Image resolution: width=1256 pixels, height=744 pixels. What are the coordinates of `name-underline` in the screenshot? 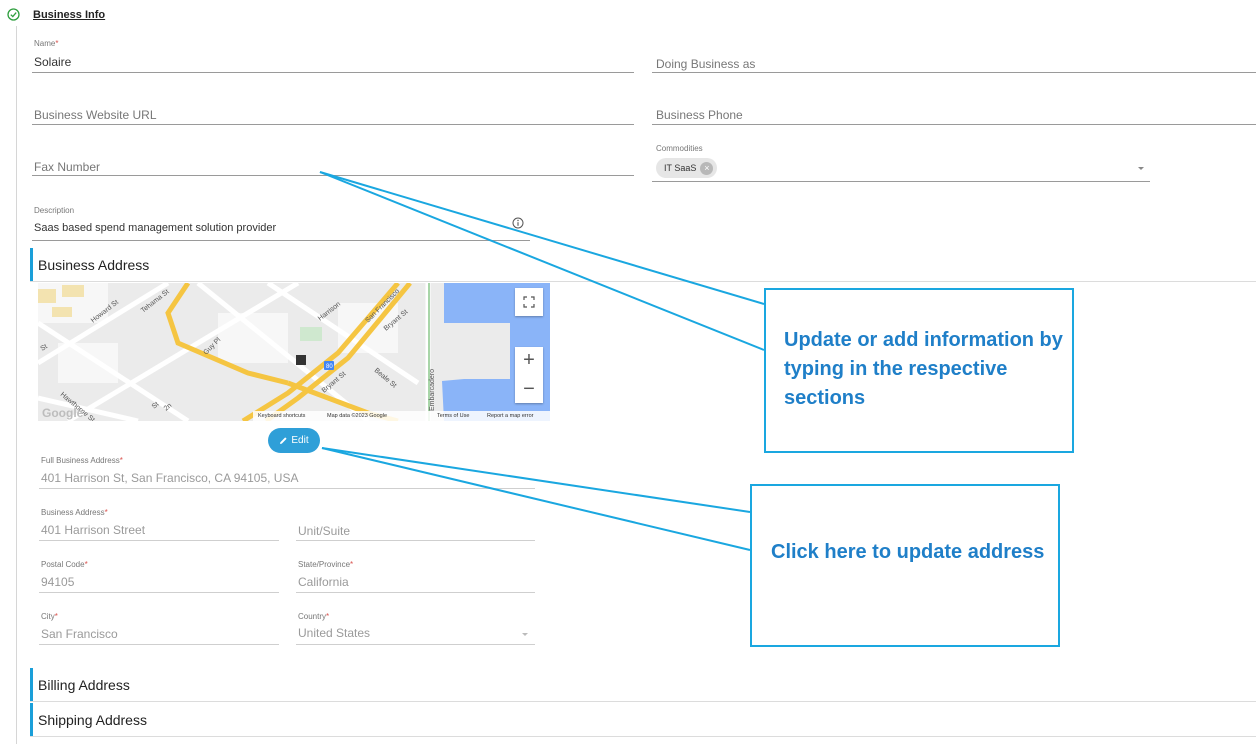 It's located at (333, 72).